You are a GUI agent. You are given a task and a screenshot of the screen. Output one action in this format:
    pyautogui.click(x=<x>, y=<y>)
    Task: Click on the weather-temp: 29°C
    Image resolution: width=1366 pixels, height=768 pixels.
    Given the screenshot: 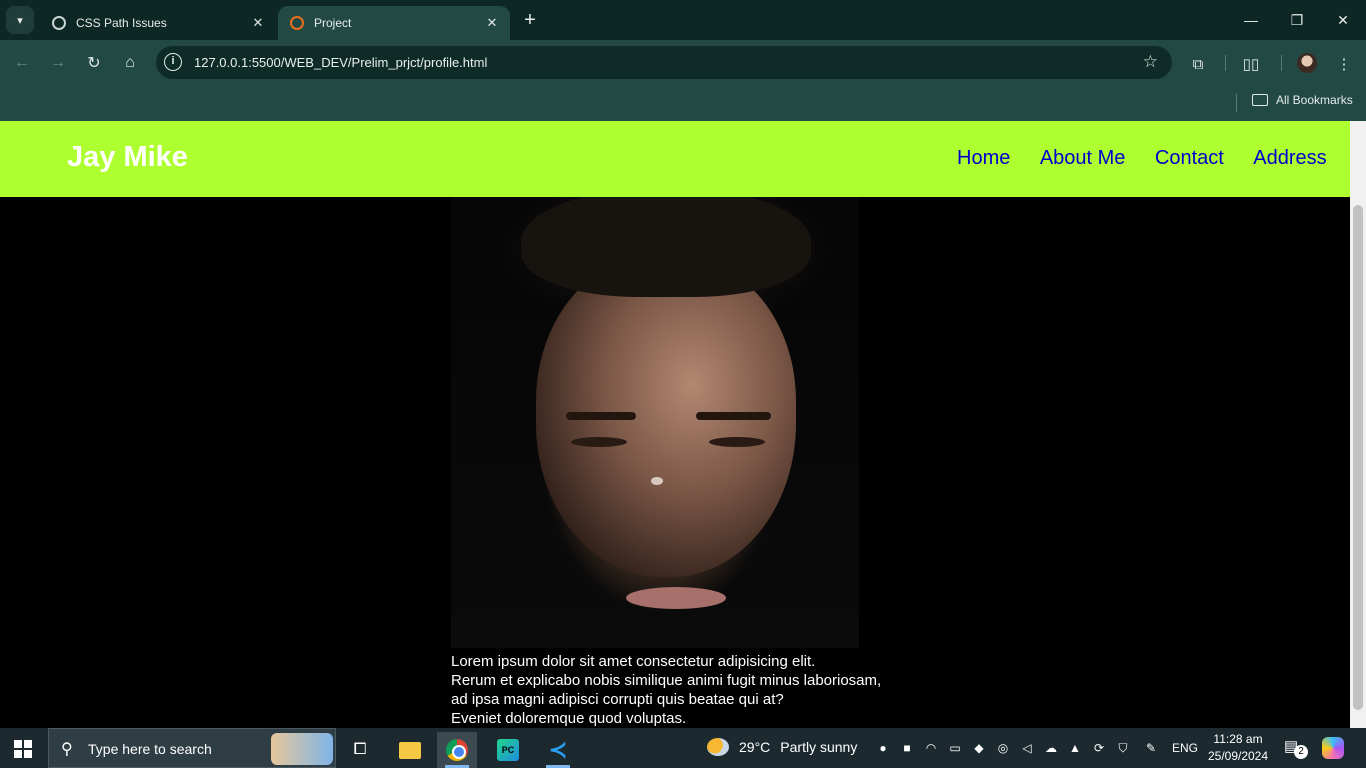 What is the action you would take?
    pyautogui.click(x=755, y=747)
    